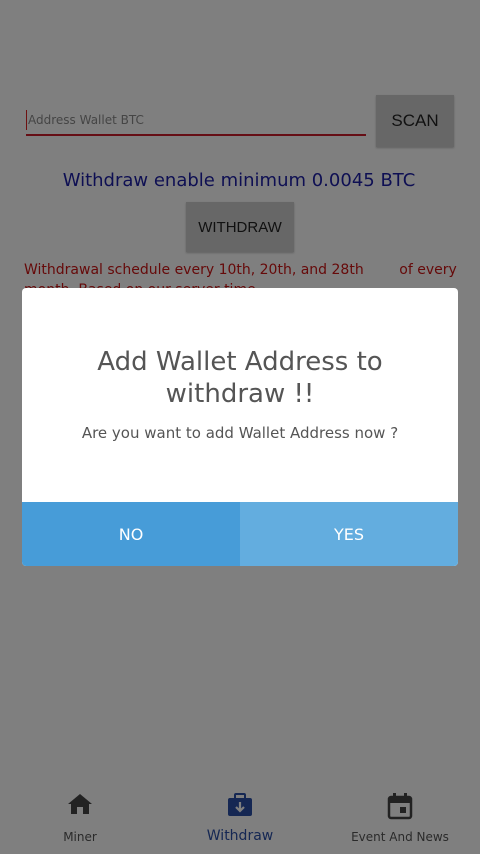  I want to click on dialog-message: Are you want to add Wallet Address now ?, so click(240, 433).